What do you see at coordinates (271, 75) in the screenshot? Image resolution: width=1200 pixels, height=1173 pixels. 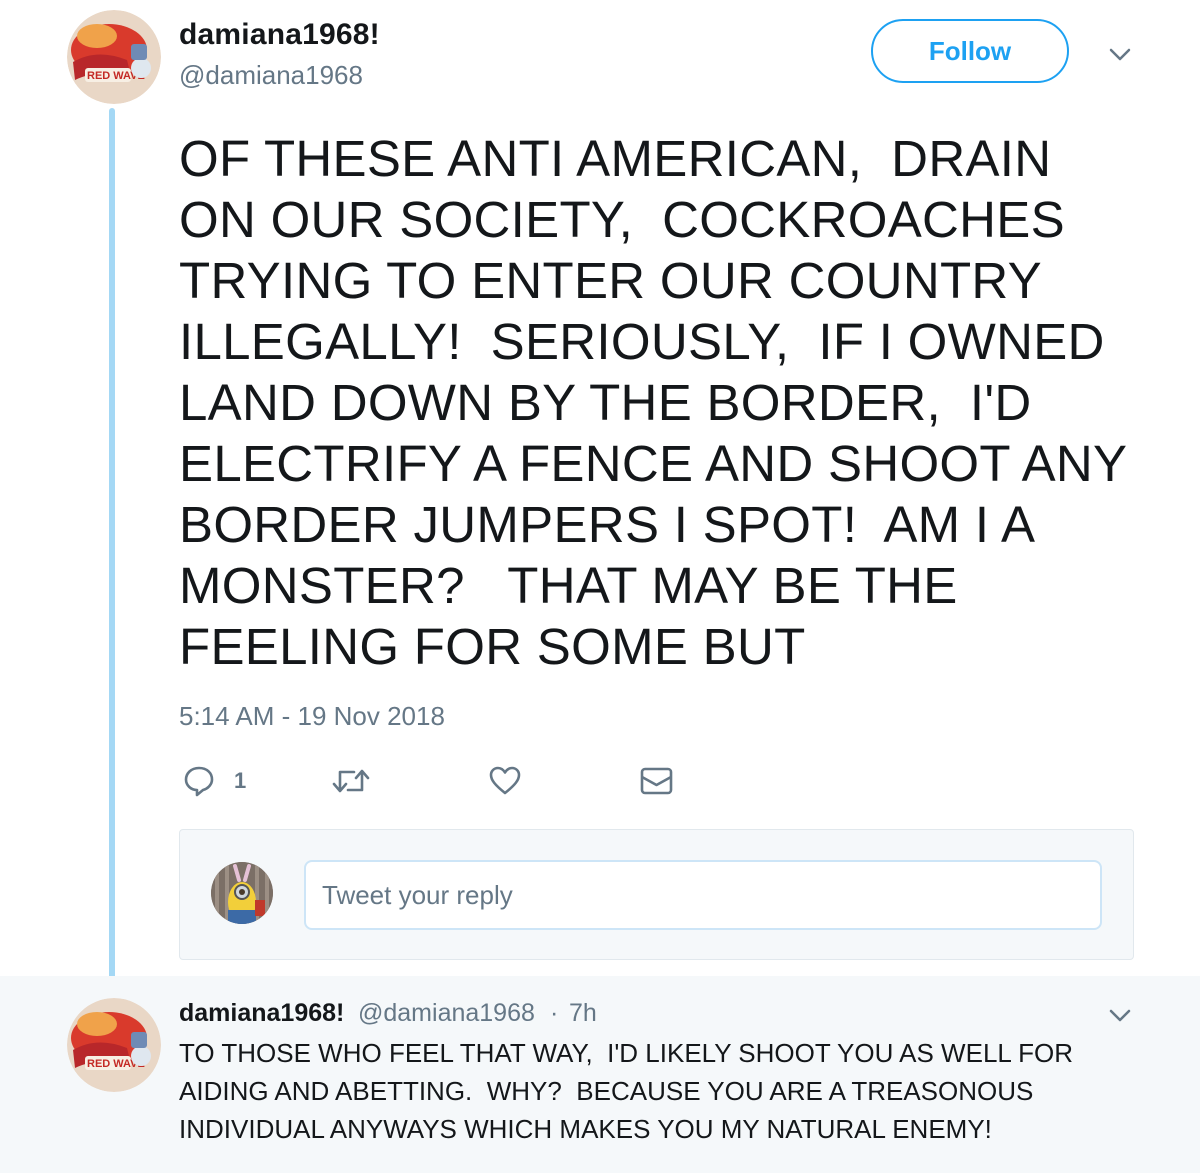 I see `author-handle: @damiana1968` at bounding box center [271, 75].